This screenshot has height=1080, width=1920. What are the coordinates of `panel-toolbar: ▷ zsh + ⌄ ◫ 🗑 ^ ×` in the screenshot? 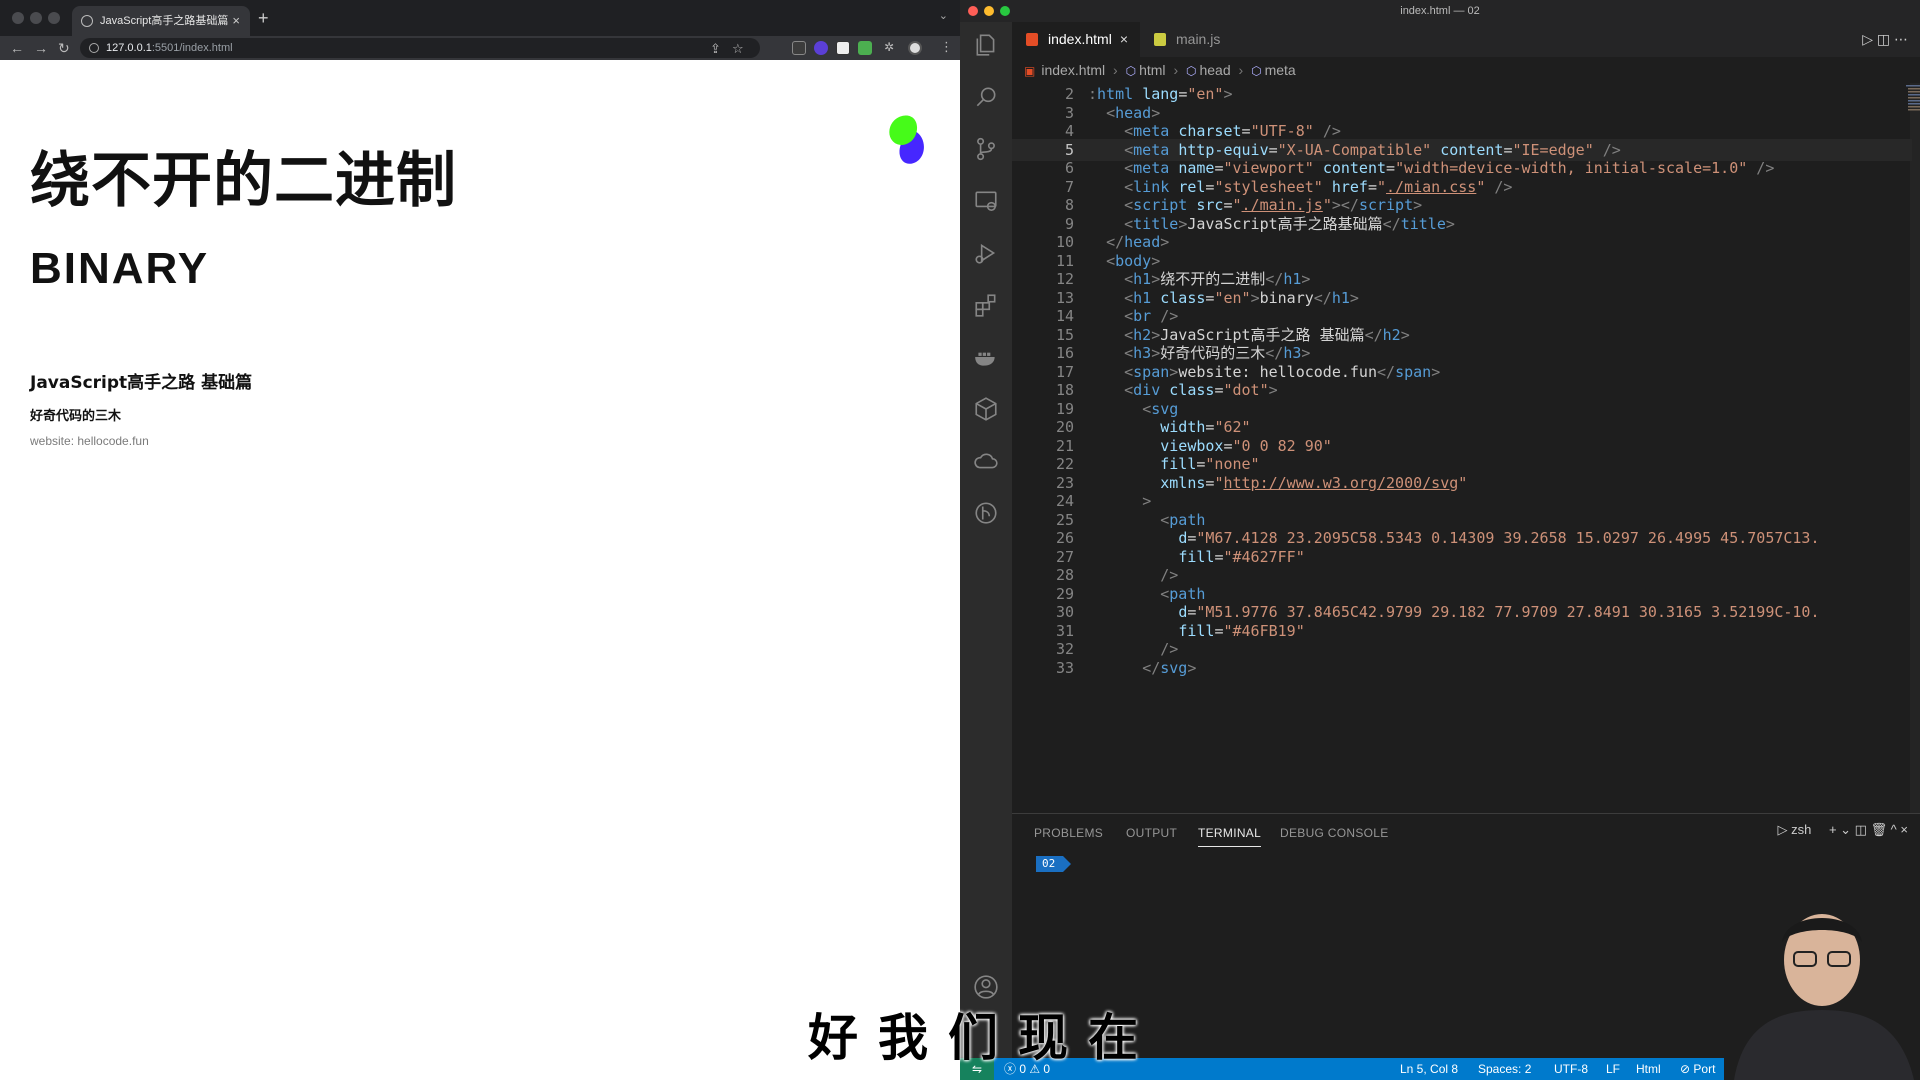 It's located at (1843, 830).